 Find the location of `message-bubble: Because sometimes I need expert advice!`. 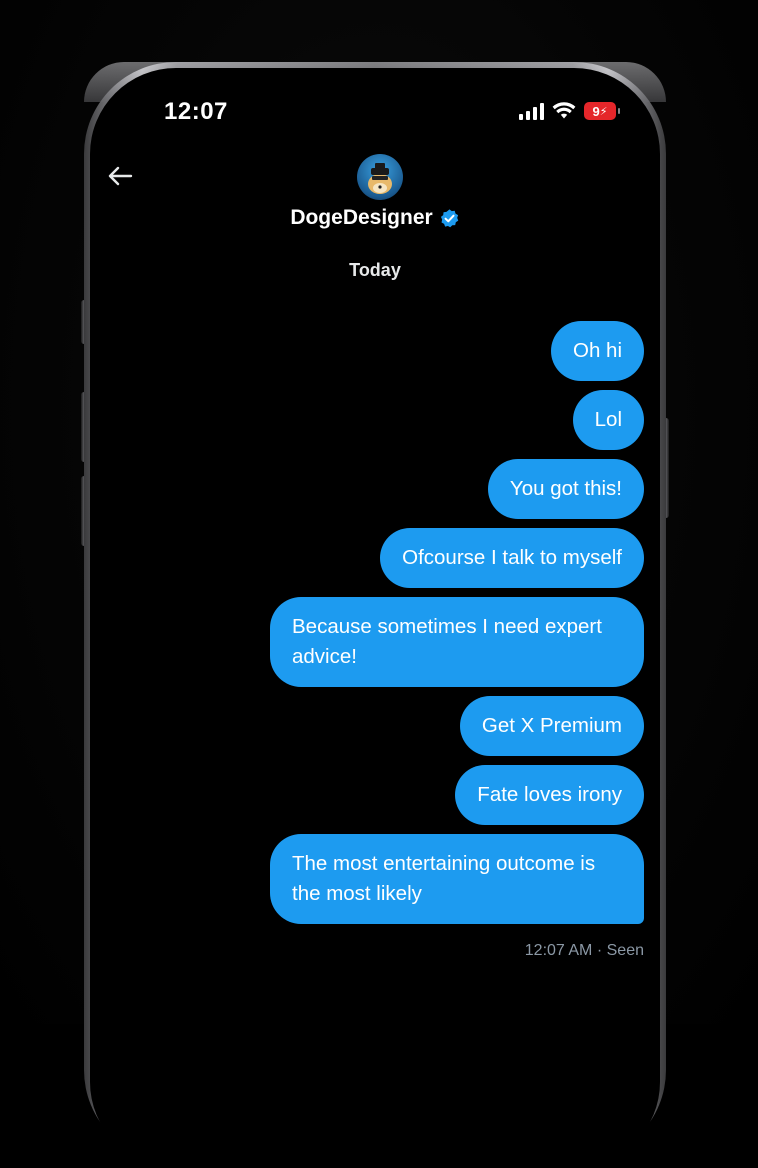

message-bubble: Because sometimes I need expert advice! is located at coordinates (457, 642).